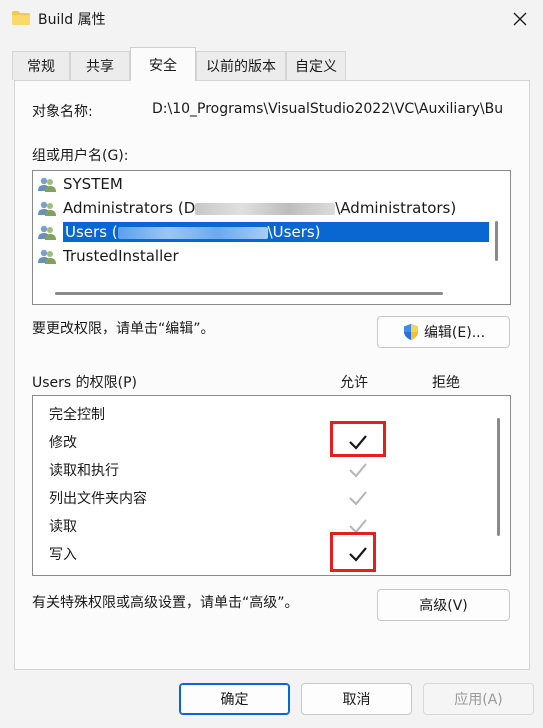 This screenshot has height=728, width=543. I want to click on tab-label: 共享, so click(100, 67).